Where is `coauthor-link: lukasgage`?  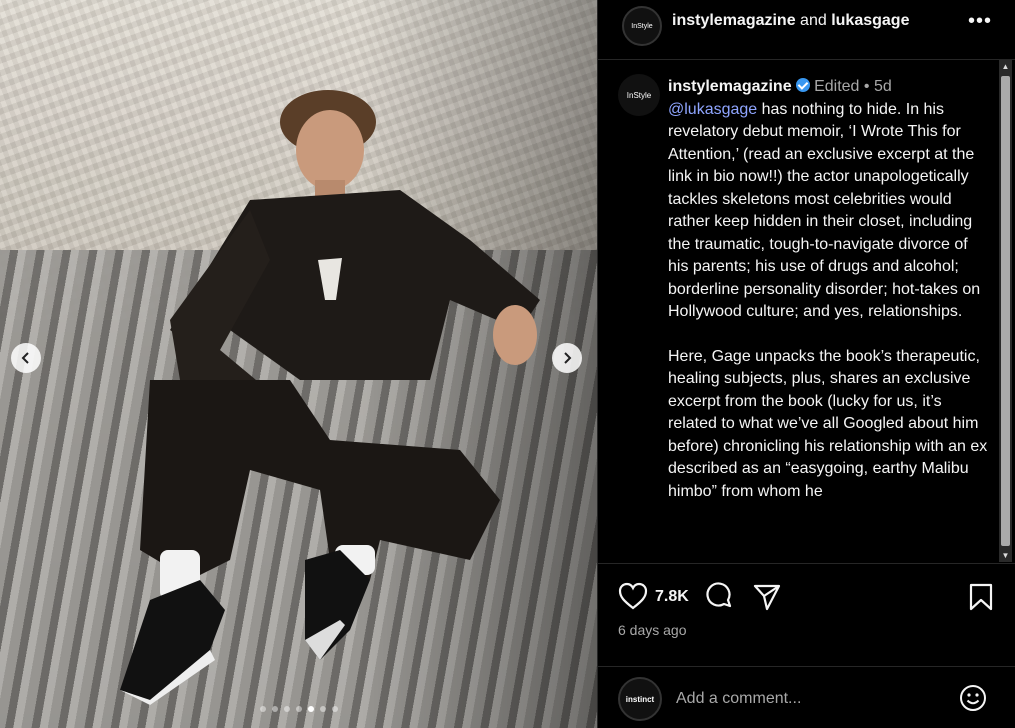
coauthor-link: lukasgage is located at coordinates (870, 20).